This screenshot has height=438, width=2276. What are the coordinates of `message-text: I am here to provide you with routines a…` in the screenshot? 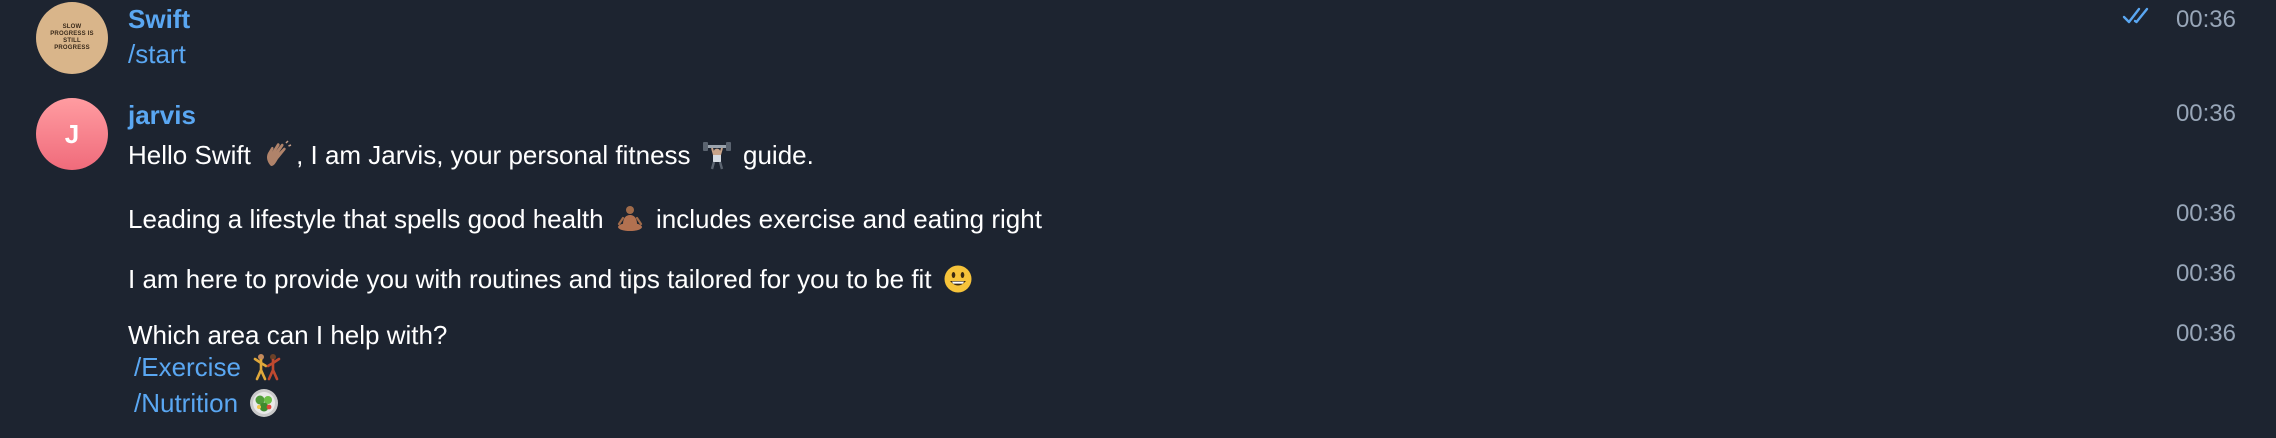 It's located at (552, 279).